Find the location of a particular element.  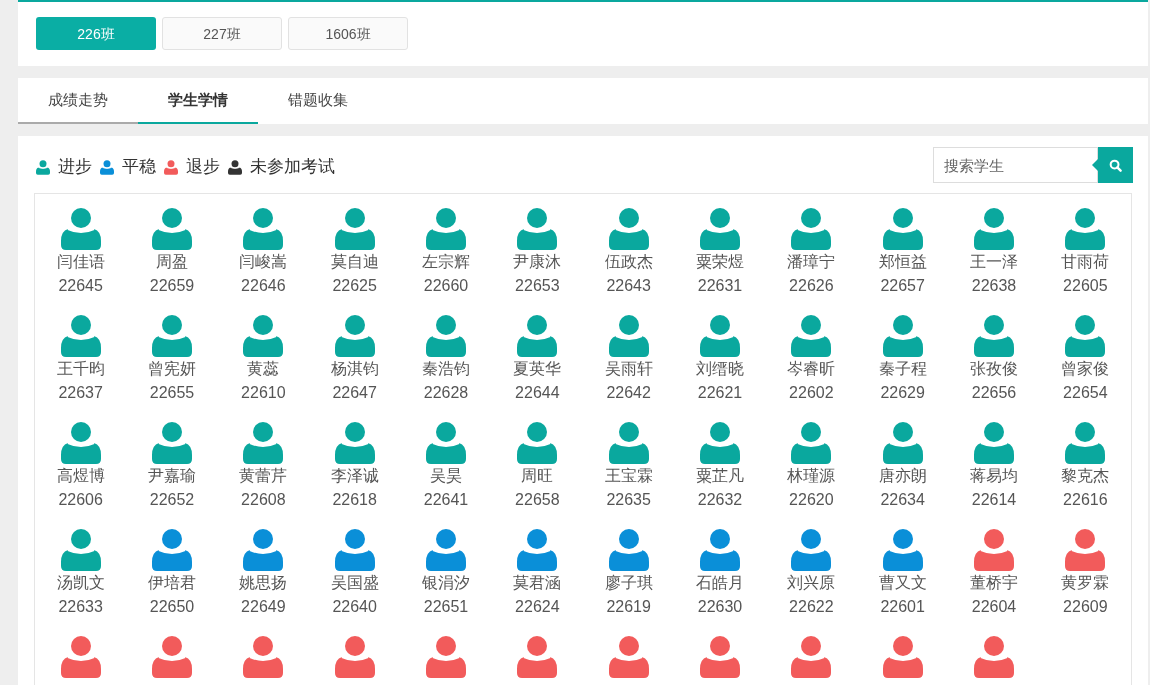

search-icon is located at coordinates (1115, 165).